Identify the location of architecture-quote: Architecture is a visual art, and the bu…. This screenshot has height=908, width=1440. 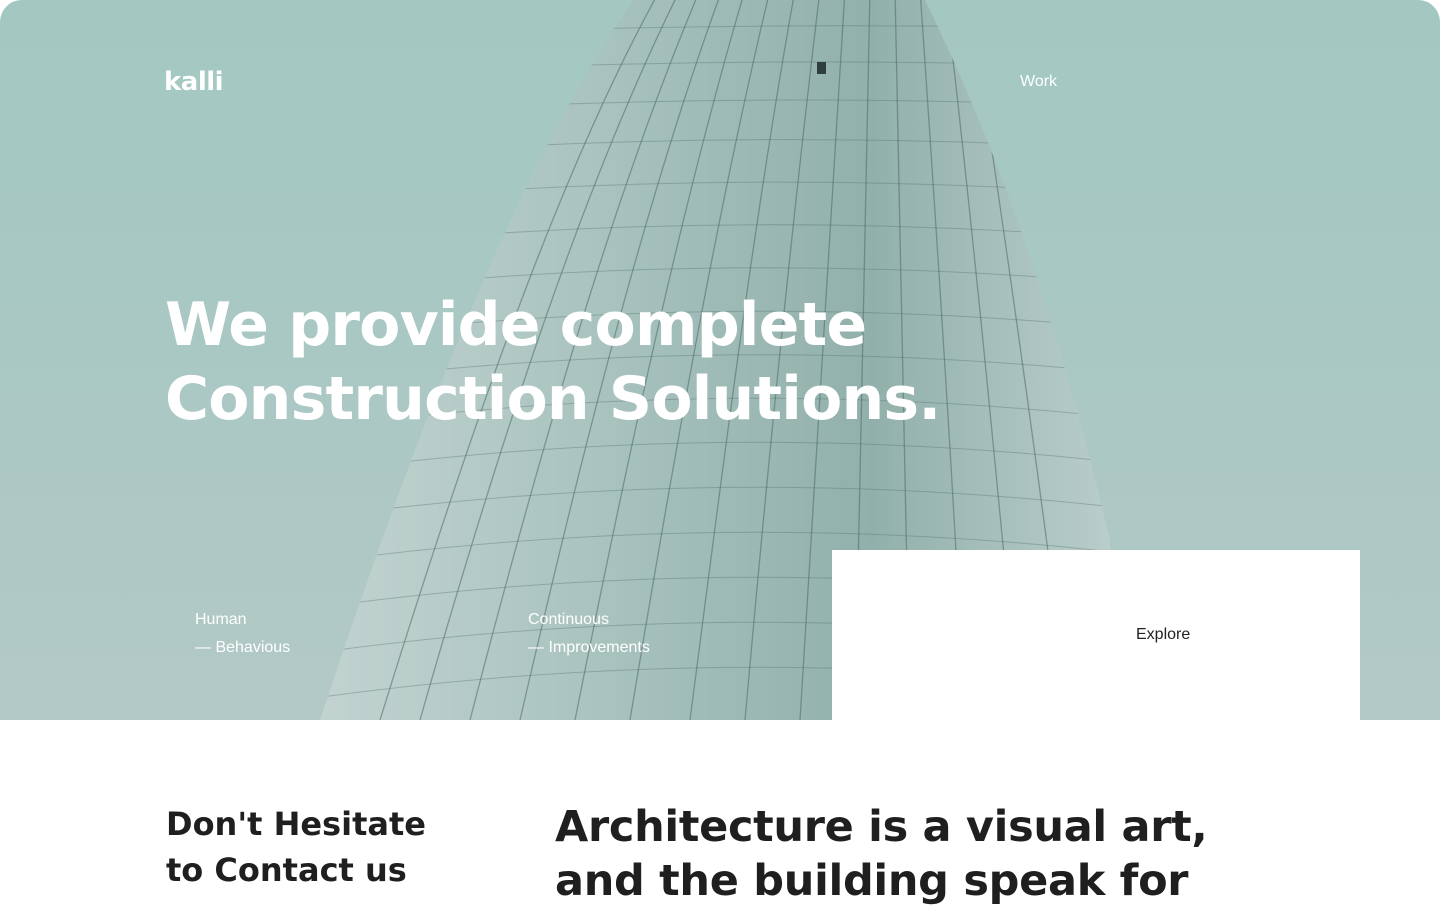
(881, 854).